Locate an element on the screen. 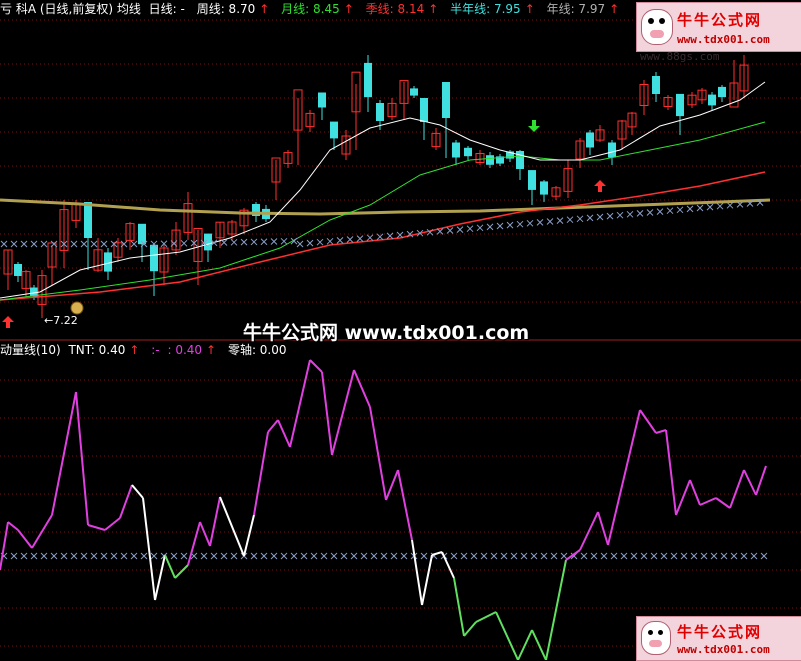  header-ma-day: 日线: - is located at coordinates (166, 9).